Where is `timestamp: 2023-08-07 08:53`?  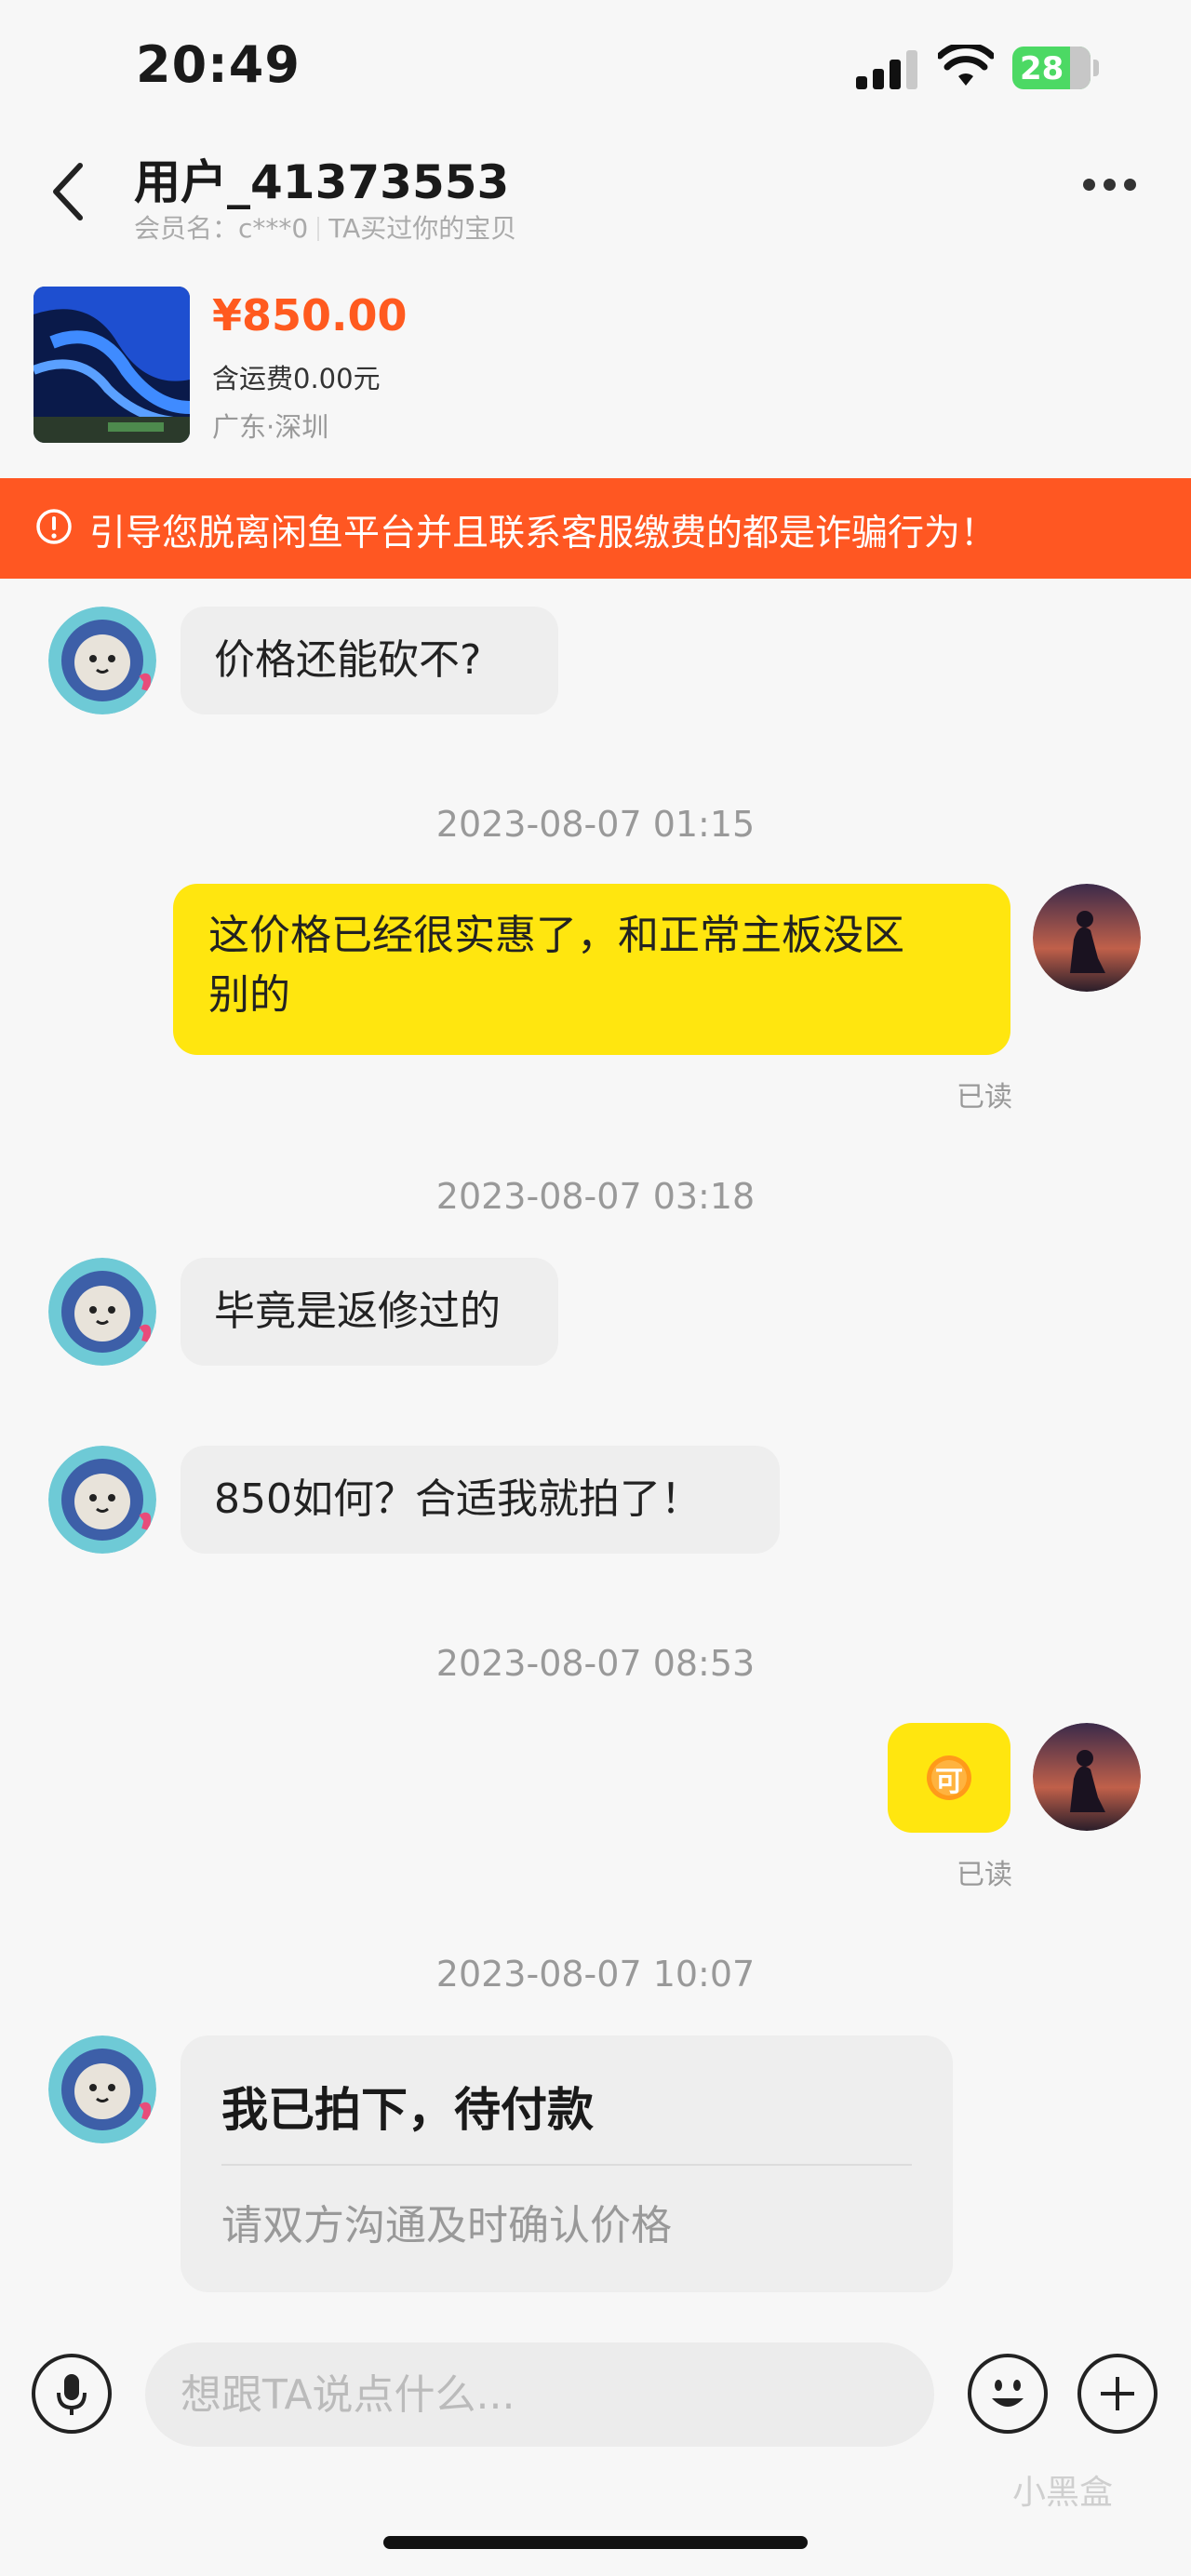
timestamp: 2023-08-07 08:53 is located at coordinates (595, 1663).